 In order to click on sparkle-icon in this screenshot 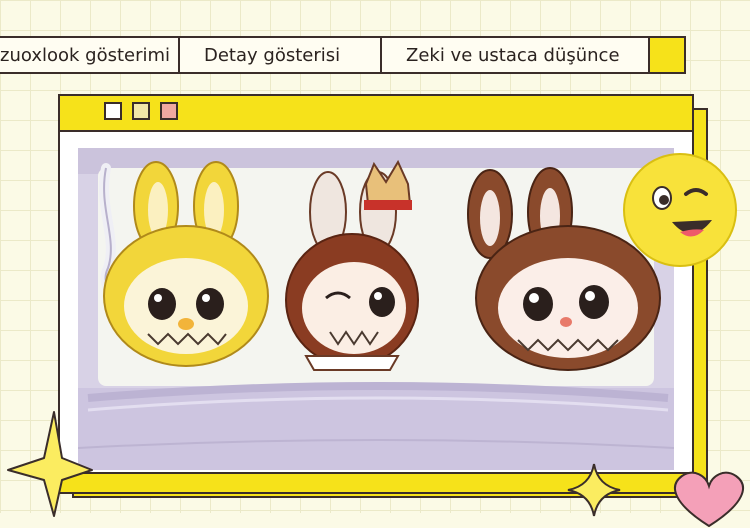, I will do `click(594, 490)`.